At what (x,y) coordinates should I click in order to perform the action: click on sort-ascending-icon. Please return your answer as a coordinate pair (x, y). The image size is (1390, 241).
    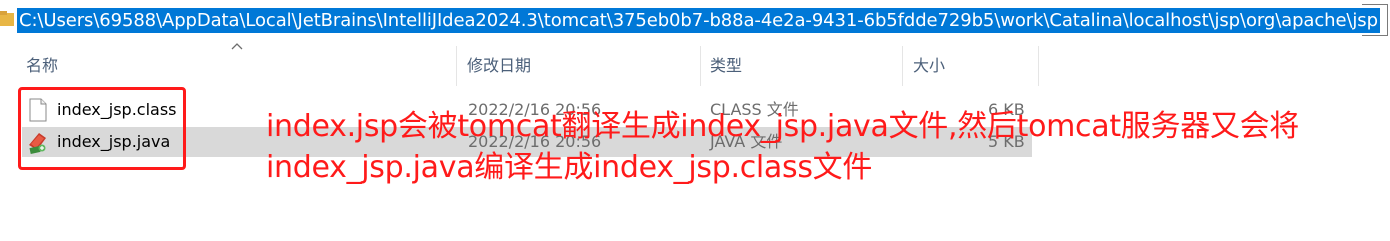
    Looking at the image, I should click on (237, 46).